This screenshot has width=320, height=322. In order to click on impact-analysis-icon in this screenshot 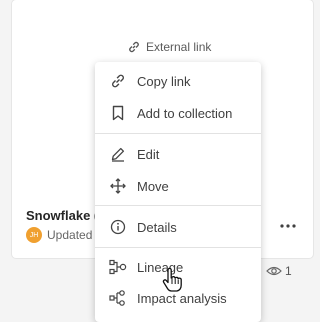, I will do `click(118, 298)`.